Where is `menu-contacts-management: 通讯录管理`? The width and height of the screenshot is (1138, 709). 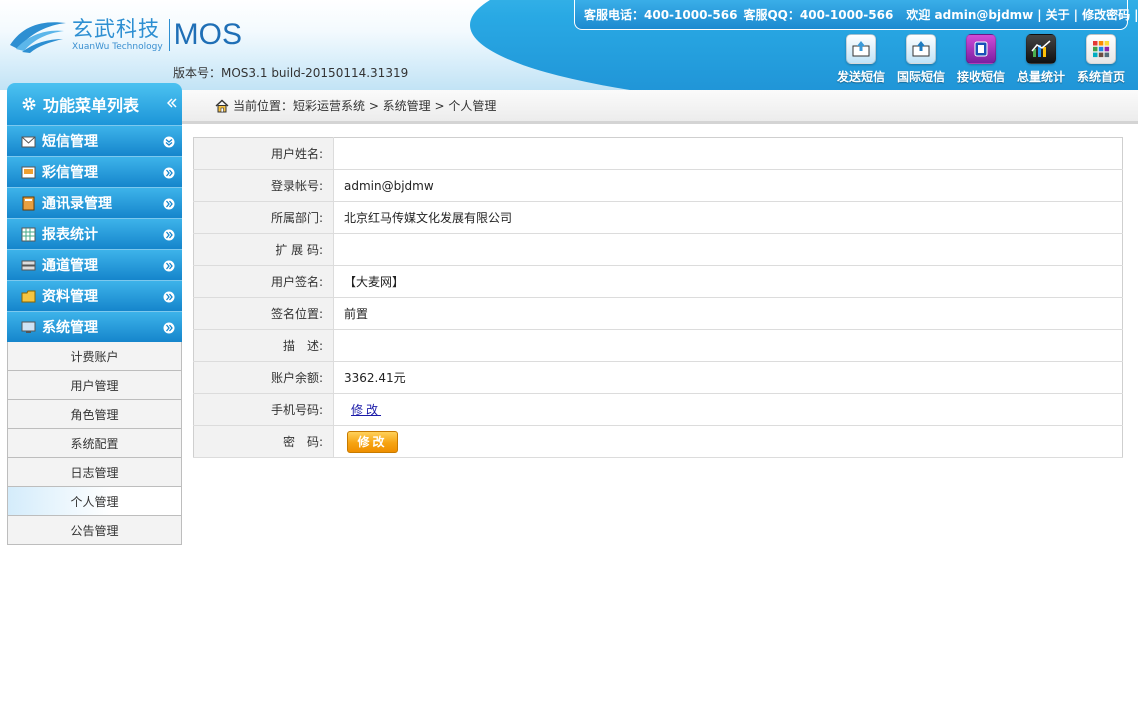 menu-contacts-management: 通讯录管理 is located at coordinates (94, 202).